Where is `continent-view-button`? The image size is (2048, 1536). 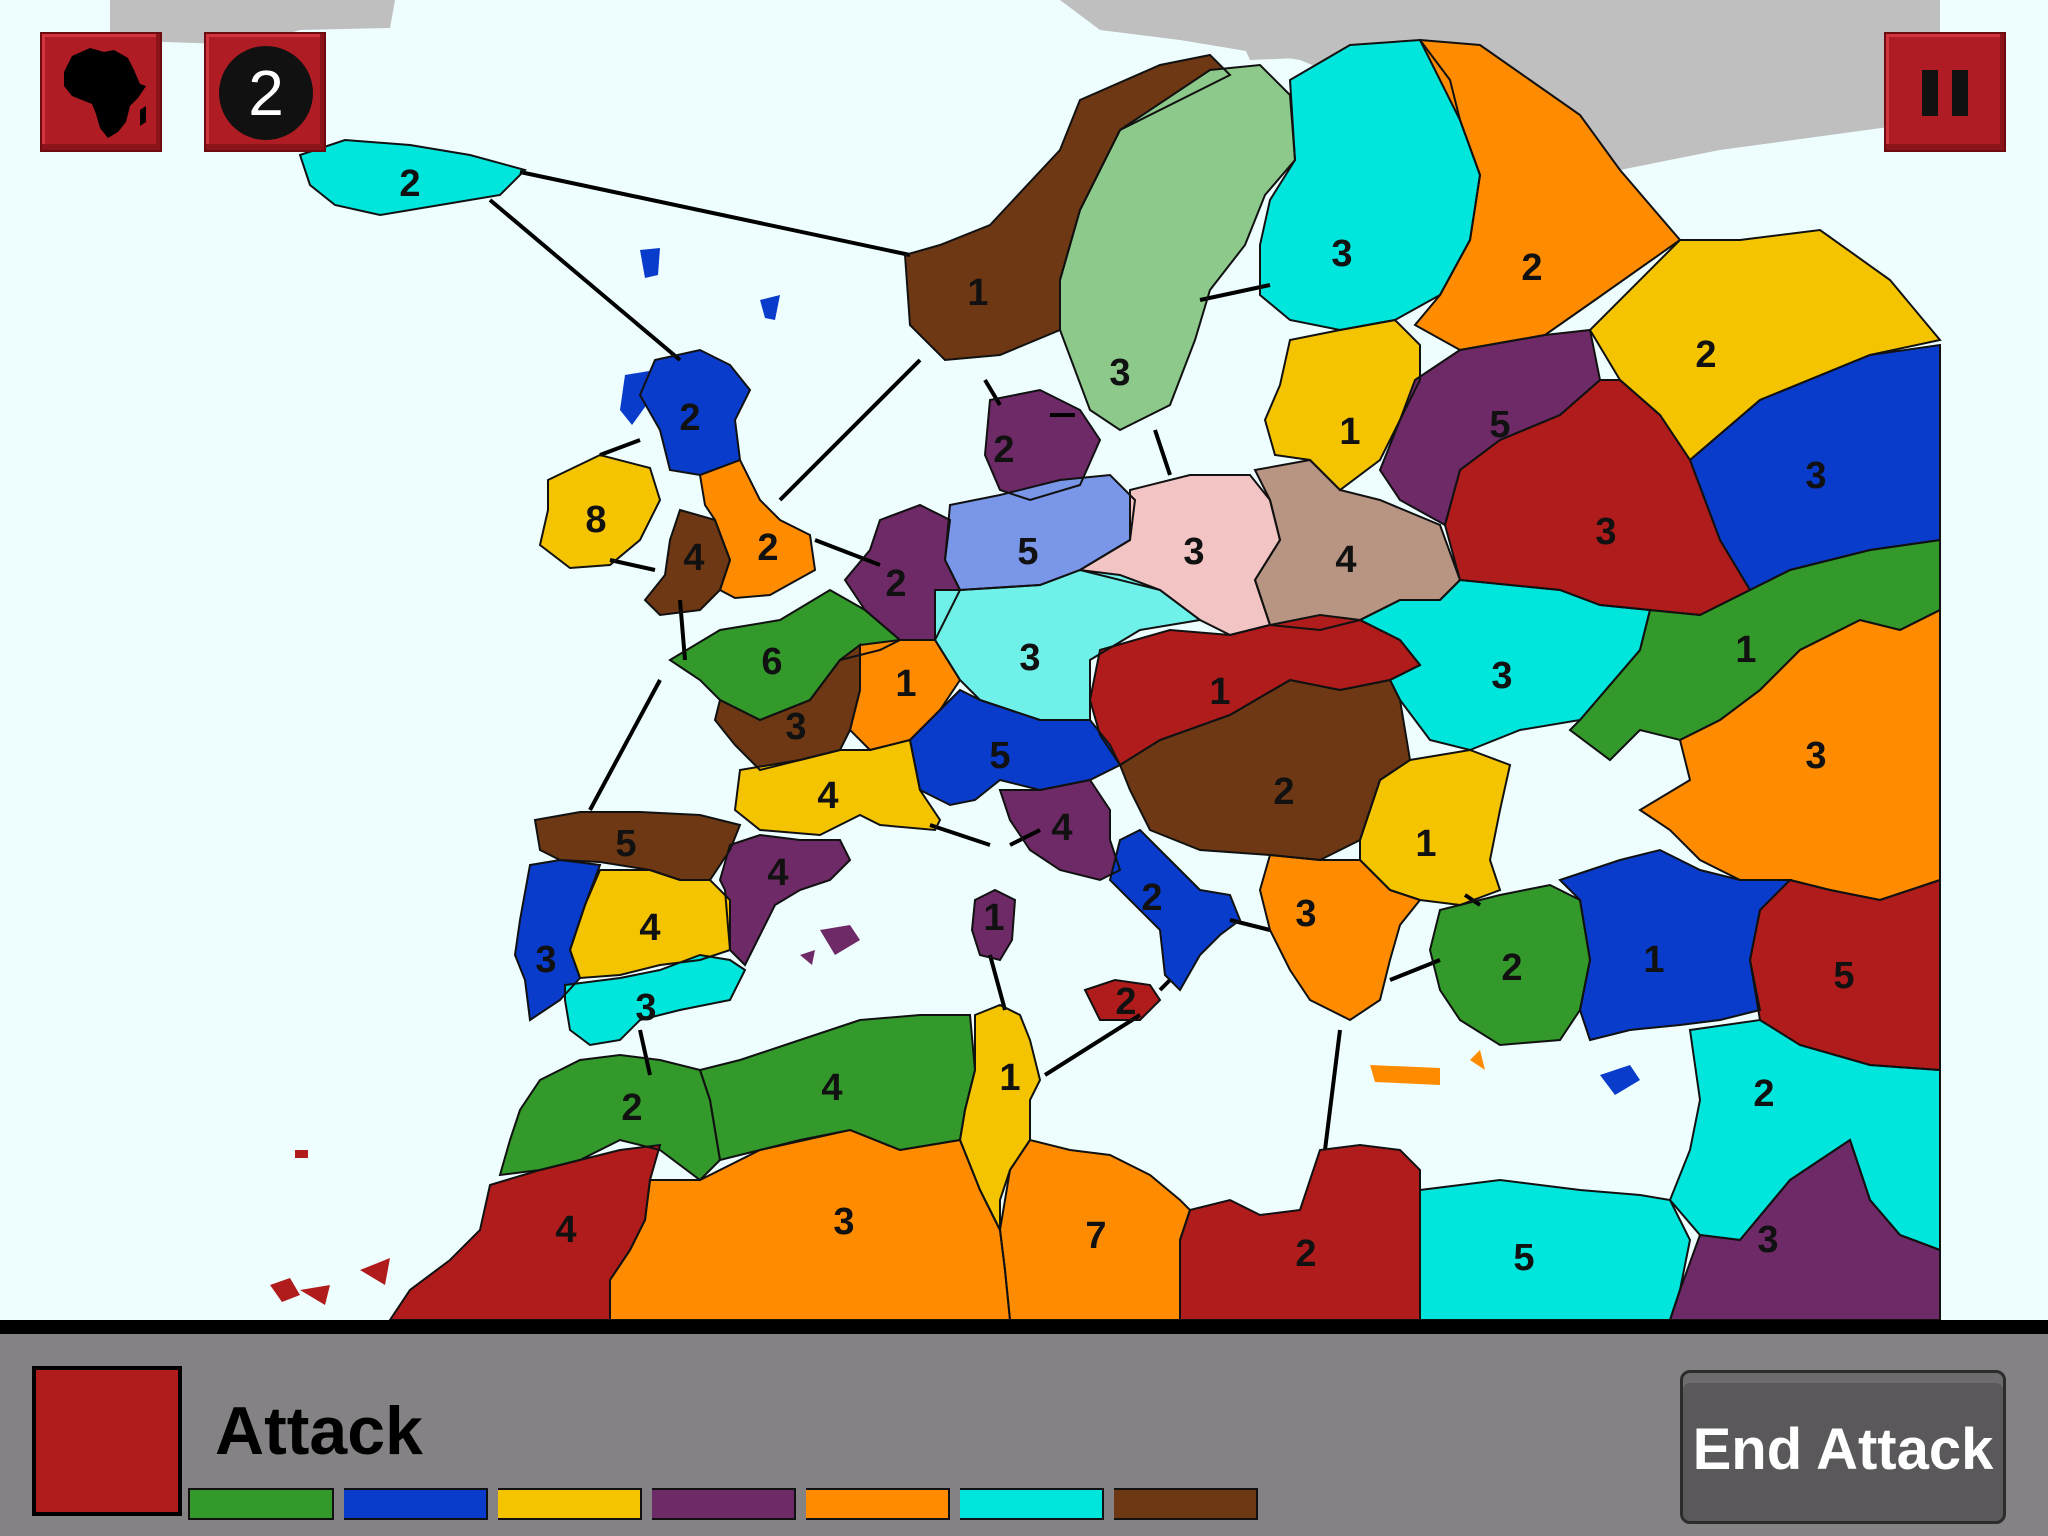
continent-view-button is located at coordinates (101, 92).